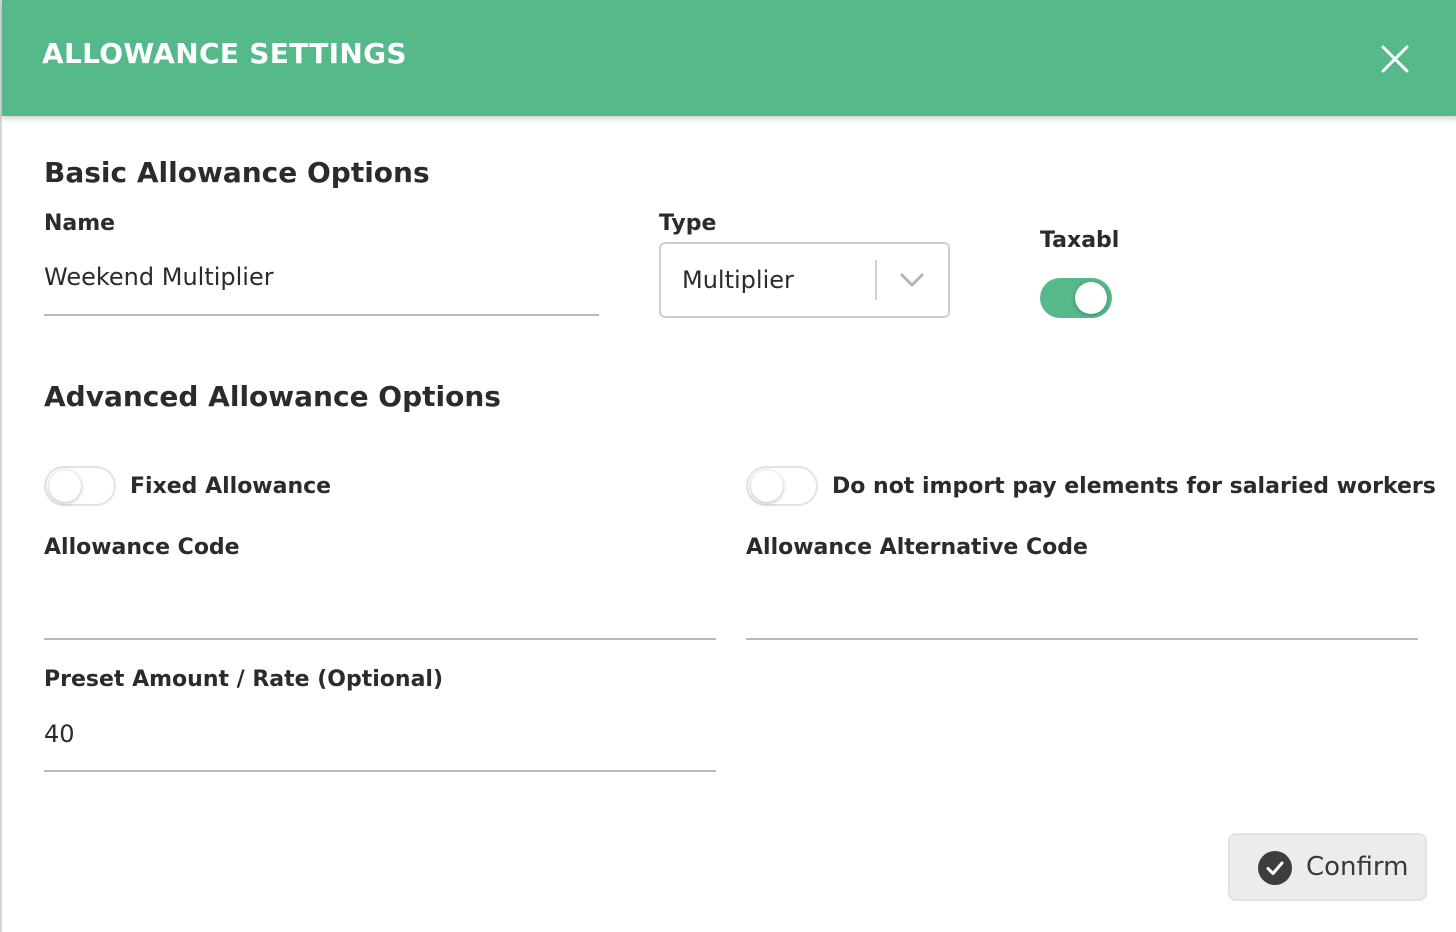  Describe the element at coordinates (380, 615) in the screenshot. I see `allowance-code-input` at that location.